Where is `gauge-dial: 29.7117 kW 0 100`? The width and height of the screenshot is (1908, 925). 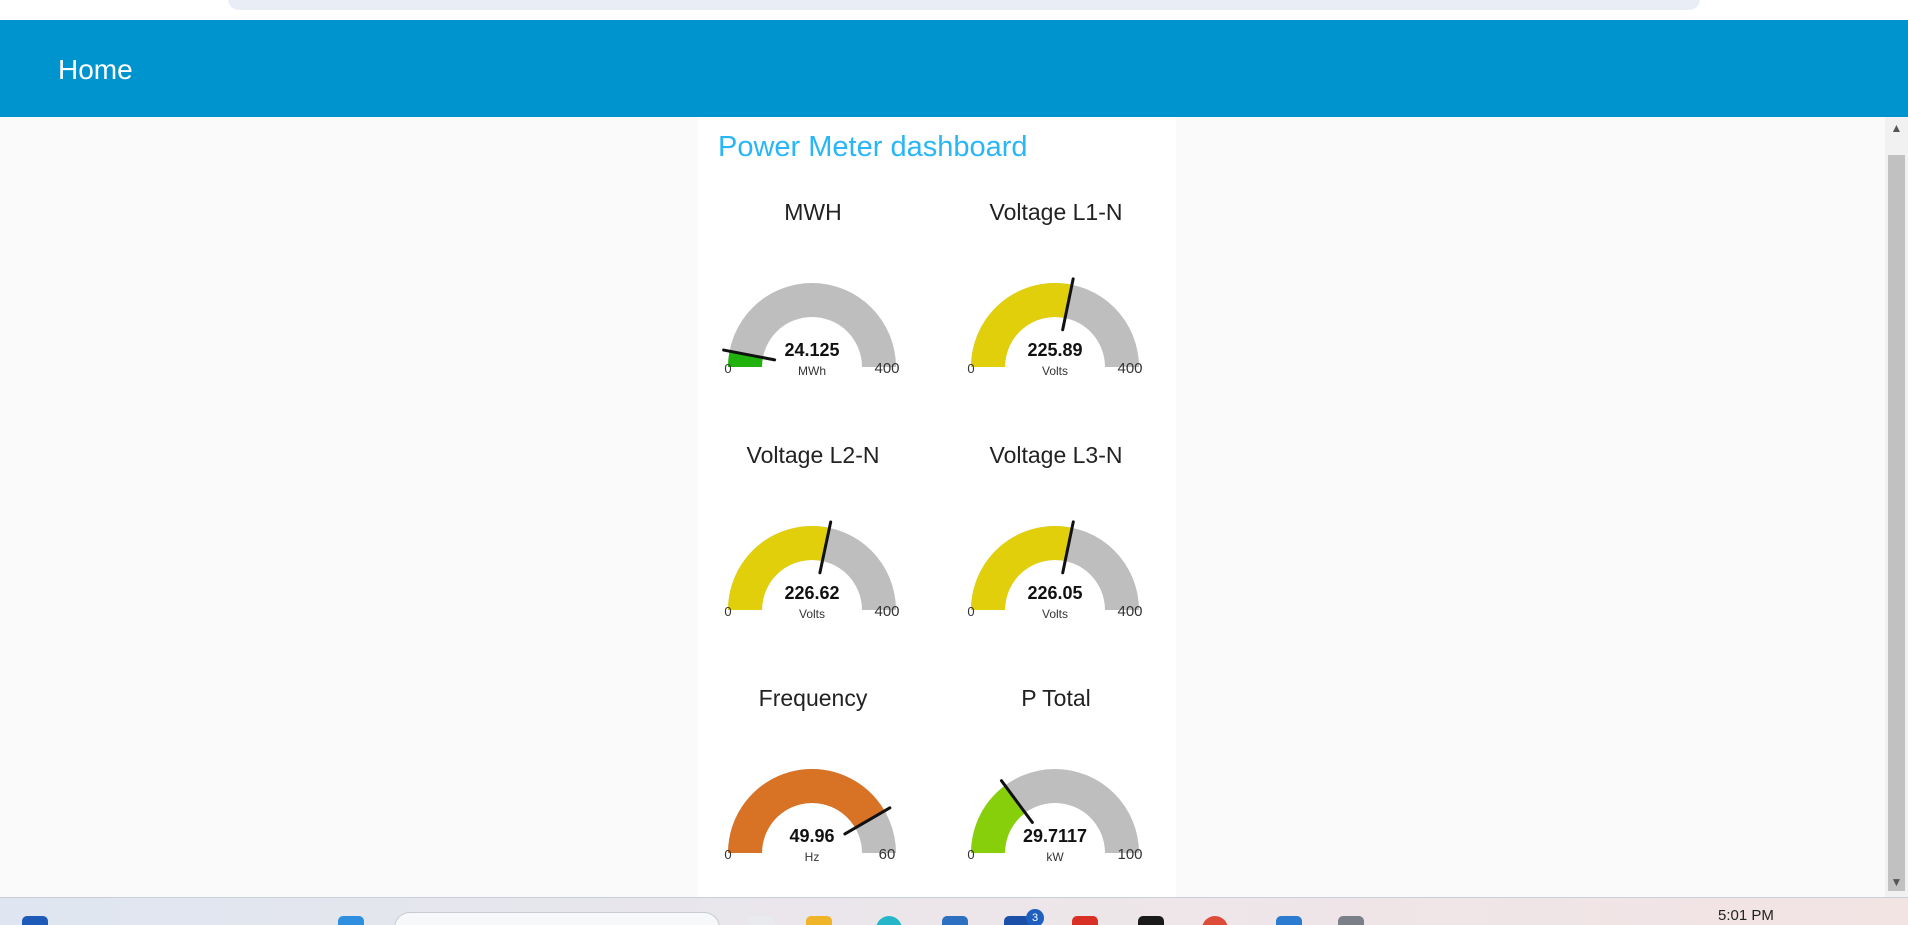
gauge-dial: 29.7117 kW 0 100 is located at coordinates (1055, 816).